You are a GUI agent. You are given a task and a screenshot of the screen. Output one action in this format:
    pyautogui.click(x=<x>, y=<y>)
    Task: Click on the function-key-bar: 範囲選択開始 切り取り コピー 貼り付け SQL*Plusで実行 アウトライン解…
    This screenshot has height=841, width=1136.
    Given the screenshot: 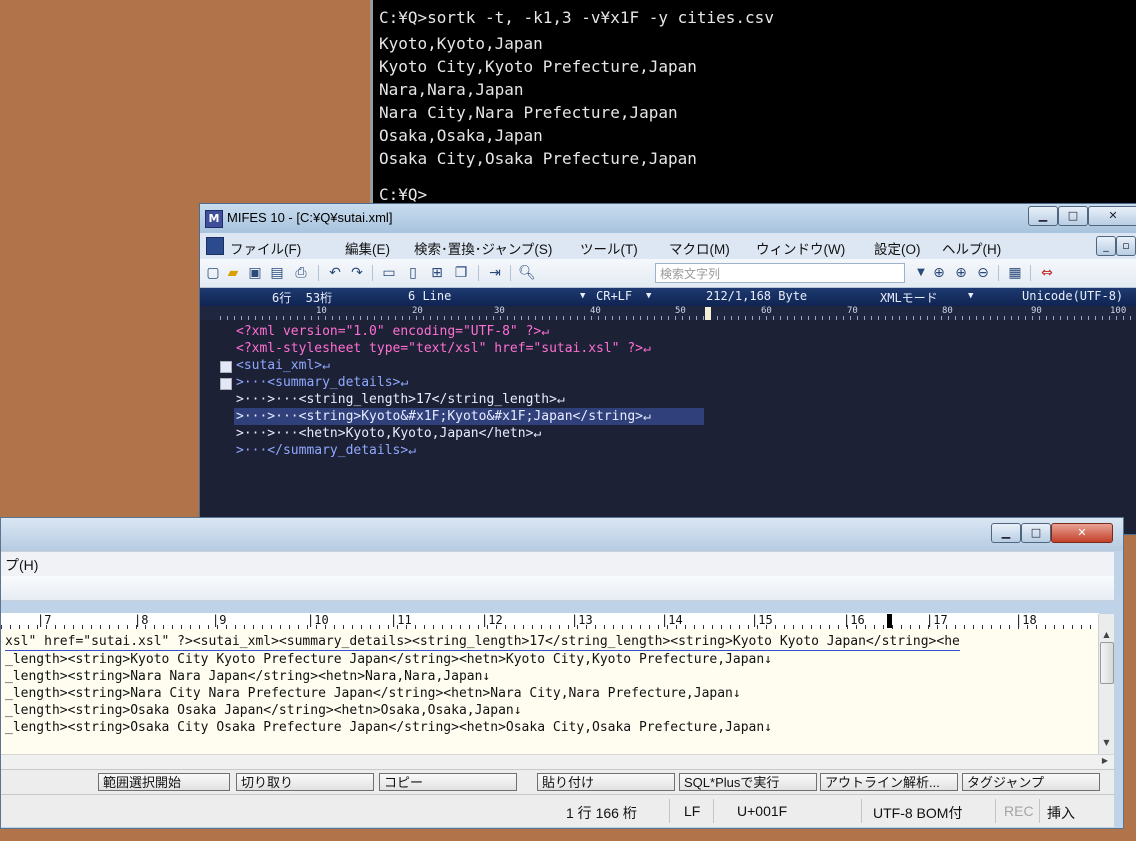 What is the action you would take?
    pyautogui.click(x=557, y=781)
    